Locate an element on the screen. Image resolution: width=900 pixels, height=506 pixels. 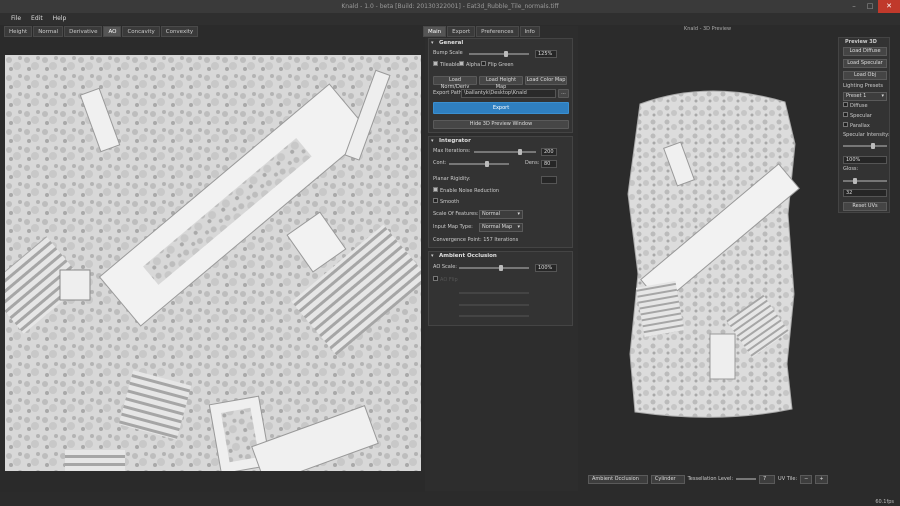
scale-of-features-select: Normal is located at coordinates (501, 214).